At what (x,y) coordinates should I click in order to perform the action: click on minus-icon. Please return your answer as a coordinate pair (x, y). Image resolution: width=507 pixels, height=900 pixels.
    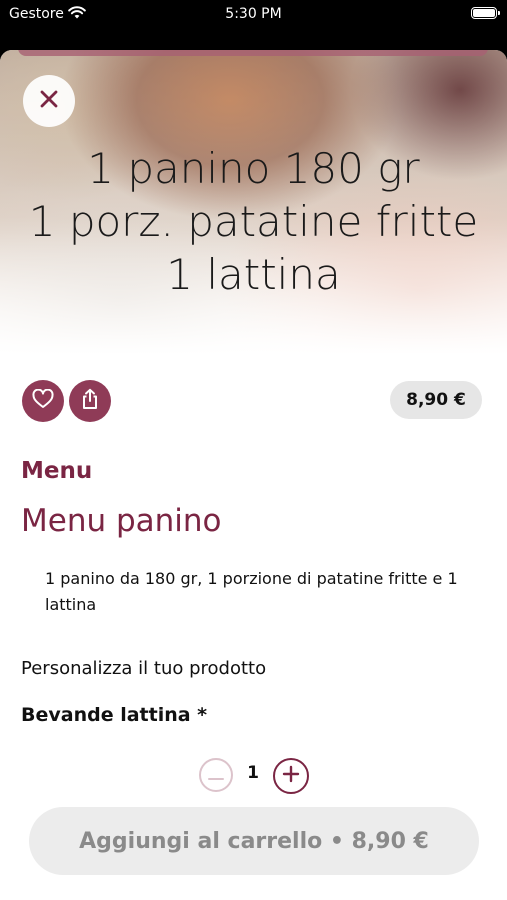
    Looking at the image, I should click on (216, 775).